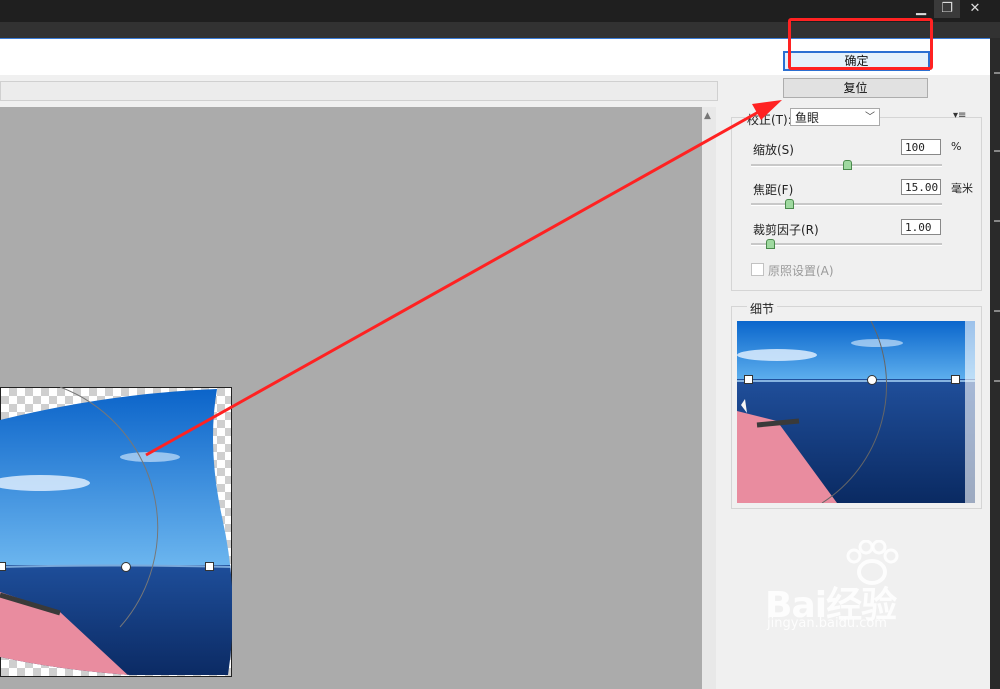 The width and height of the screenshot is (1000, 689). What do you see at coordinates (762, 308) in the screenshot?
I see `detail-label: 细节` at bounding box center [762, 308].